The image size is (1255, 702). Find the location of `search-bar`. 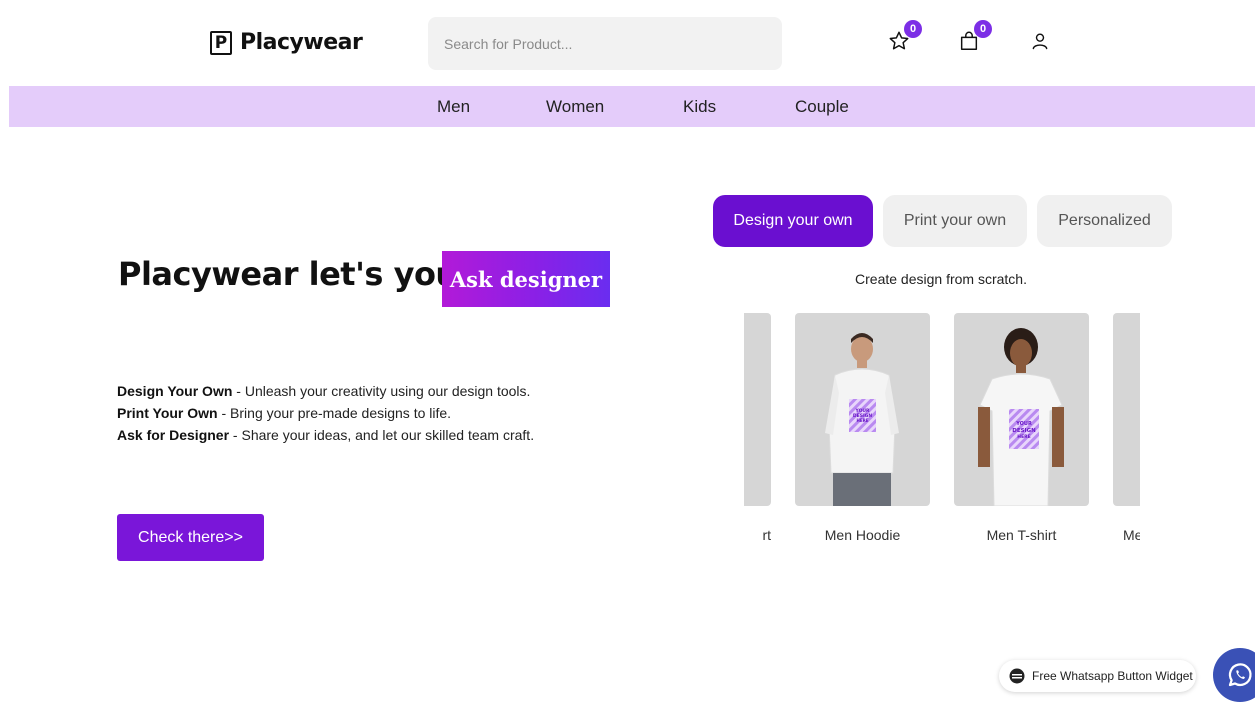

search-bar is located at coordinates (605, 43).